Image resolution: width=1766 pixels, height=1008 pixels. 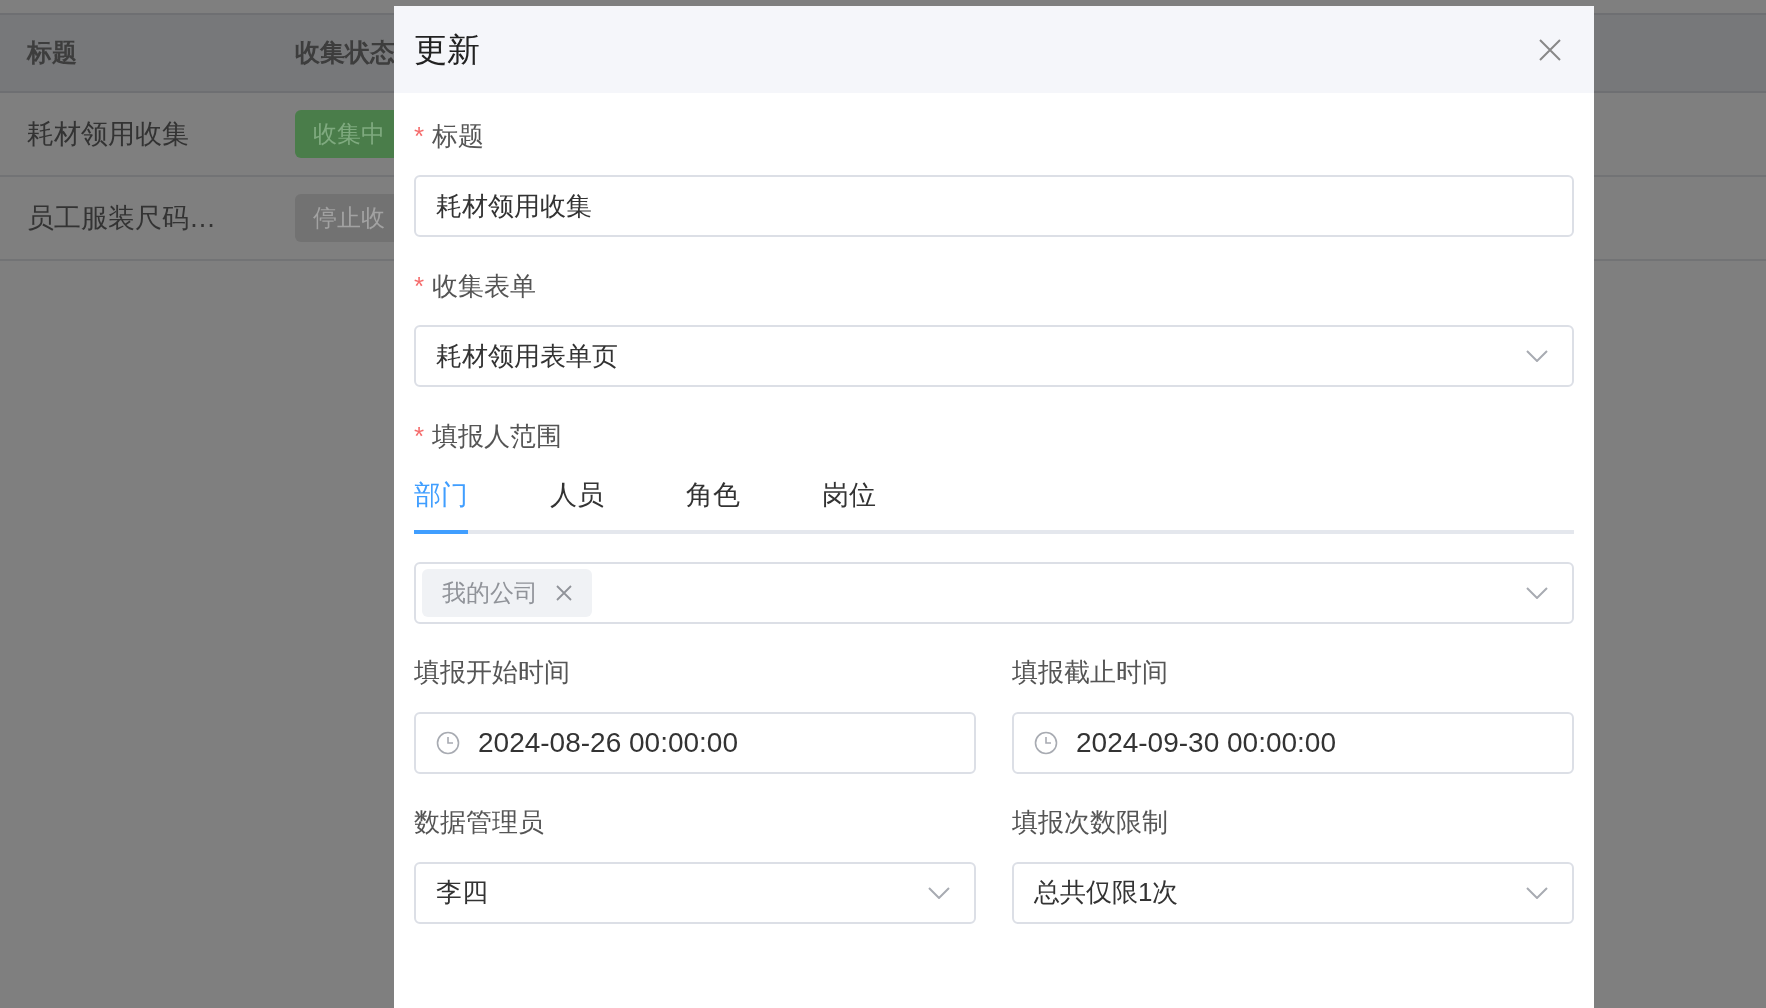 I want to click on field-label: 填报开始时间, so click(x=492, y=672).